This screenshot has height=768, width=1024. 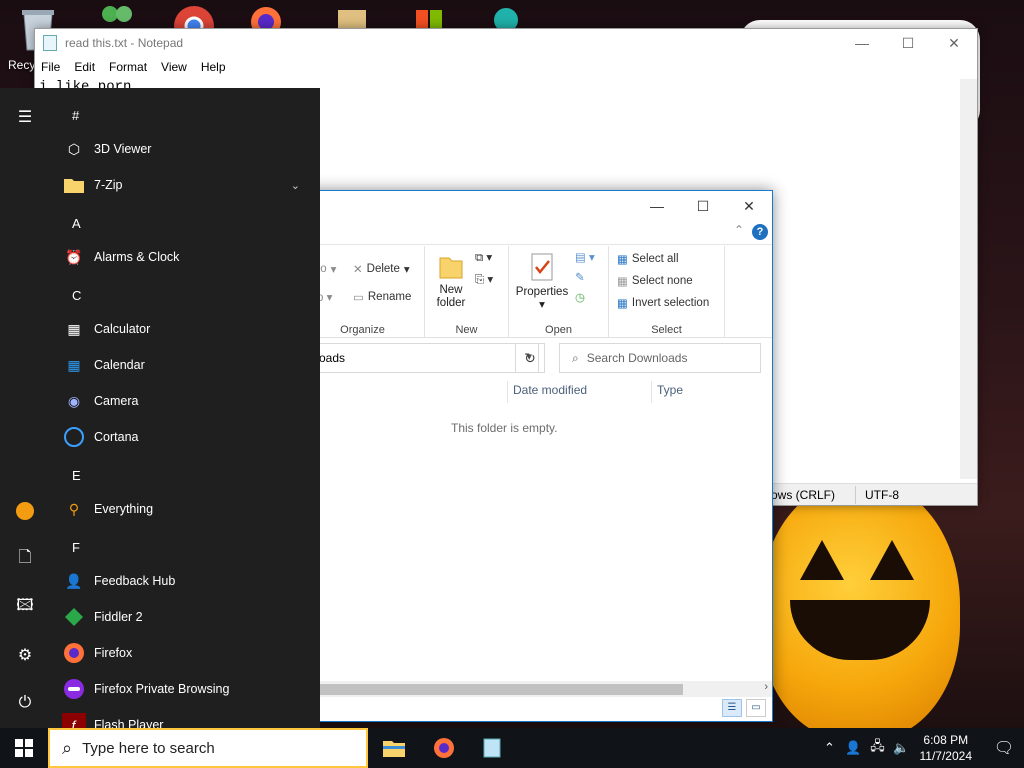 I want to click on easy-access-button: ⎘ ▾, so click(x=484, y=279).